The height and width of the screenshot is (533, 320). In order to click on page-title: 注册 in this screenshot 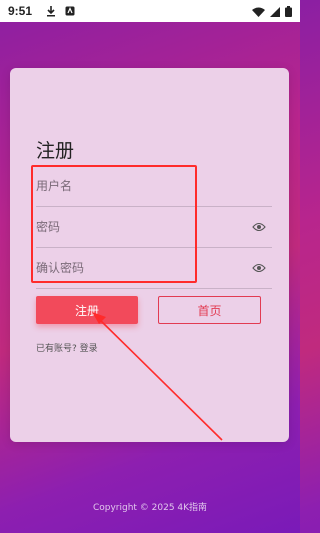, I will do `click(55, 151)`.